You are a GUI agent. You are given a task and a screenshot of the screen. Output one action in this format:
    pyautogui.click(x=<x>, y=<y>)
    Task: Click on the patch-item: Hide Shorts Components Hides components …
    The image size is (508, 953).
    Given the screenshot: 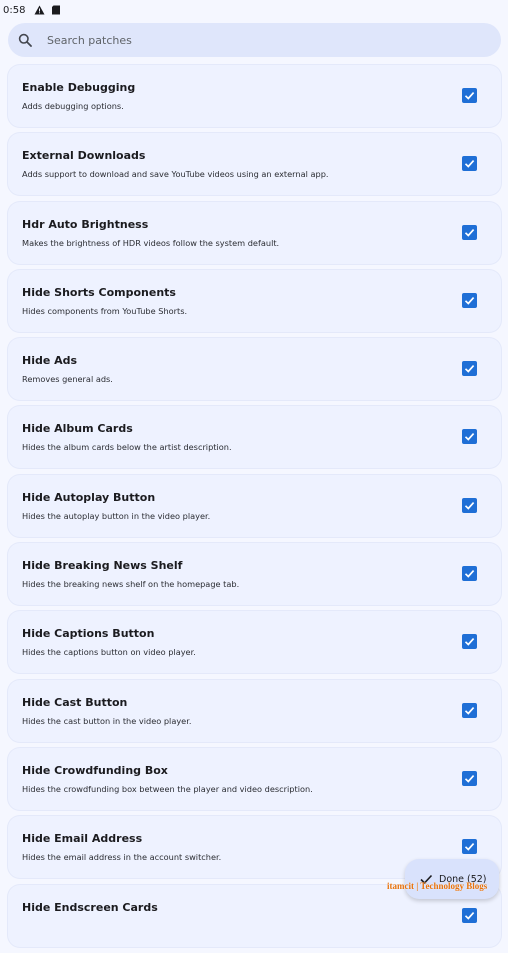 What is the action you would take?
    pyautogui.click(x=254, y=300)
    